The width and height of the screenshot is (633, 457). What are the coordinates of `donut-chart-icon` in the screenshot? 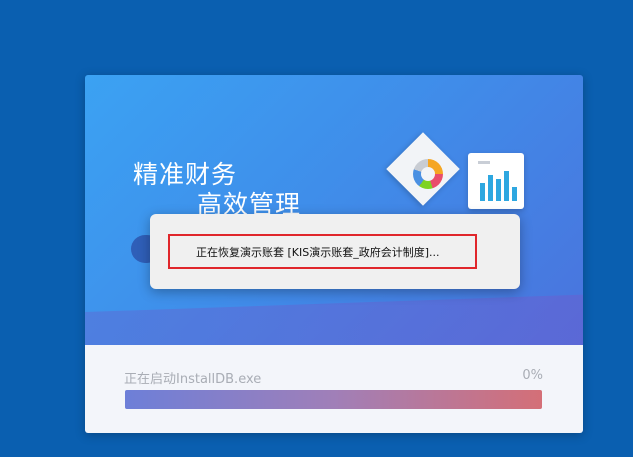 It's located at (428, 174).